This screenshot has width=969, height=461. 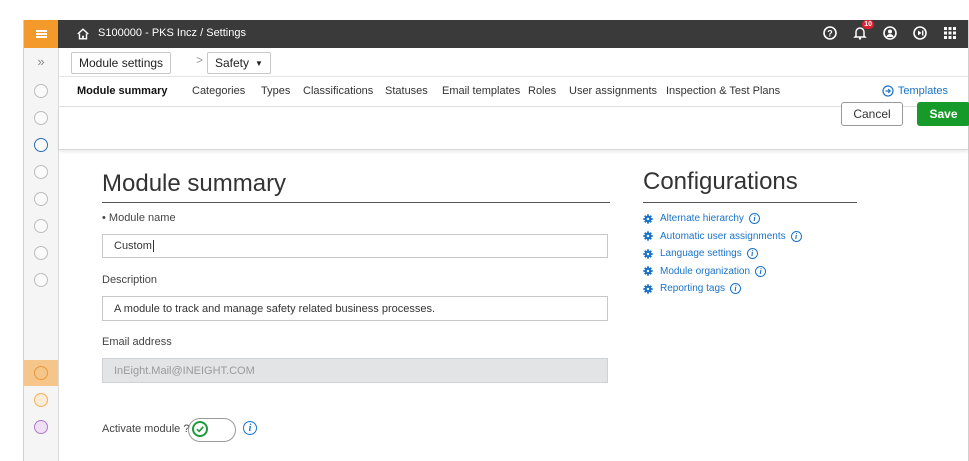 What do you see at coordinates (200, 429) in the screenshot?
I see `check-icon` at bounding box center [200, 429].